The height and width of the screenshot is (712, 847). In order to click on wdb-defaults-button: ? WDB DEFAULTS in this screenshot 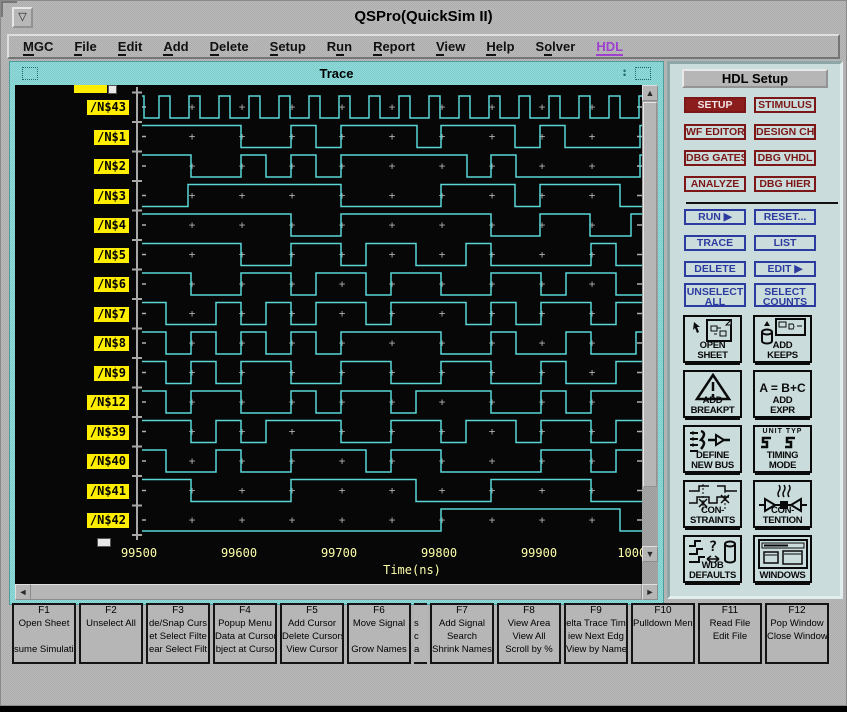, I will do `click(712, 559)`.